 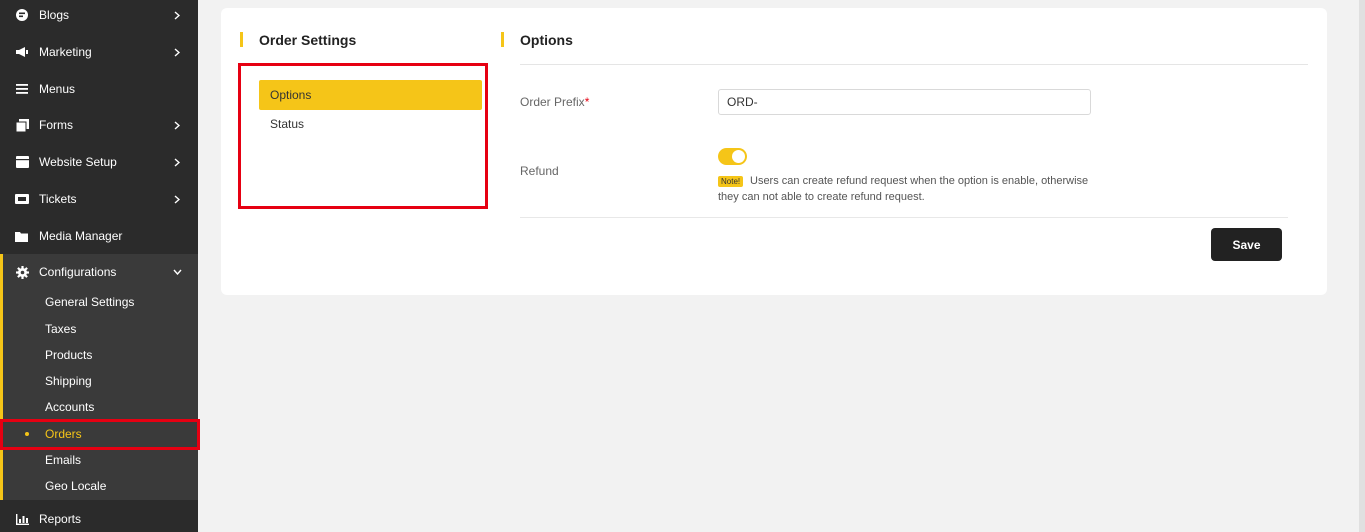 What do you see at coordinates (738, 156) in the screenshot?
I see `toggle-knob` at bounding box center [738, 156].